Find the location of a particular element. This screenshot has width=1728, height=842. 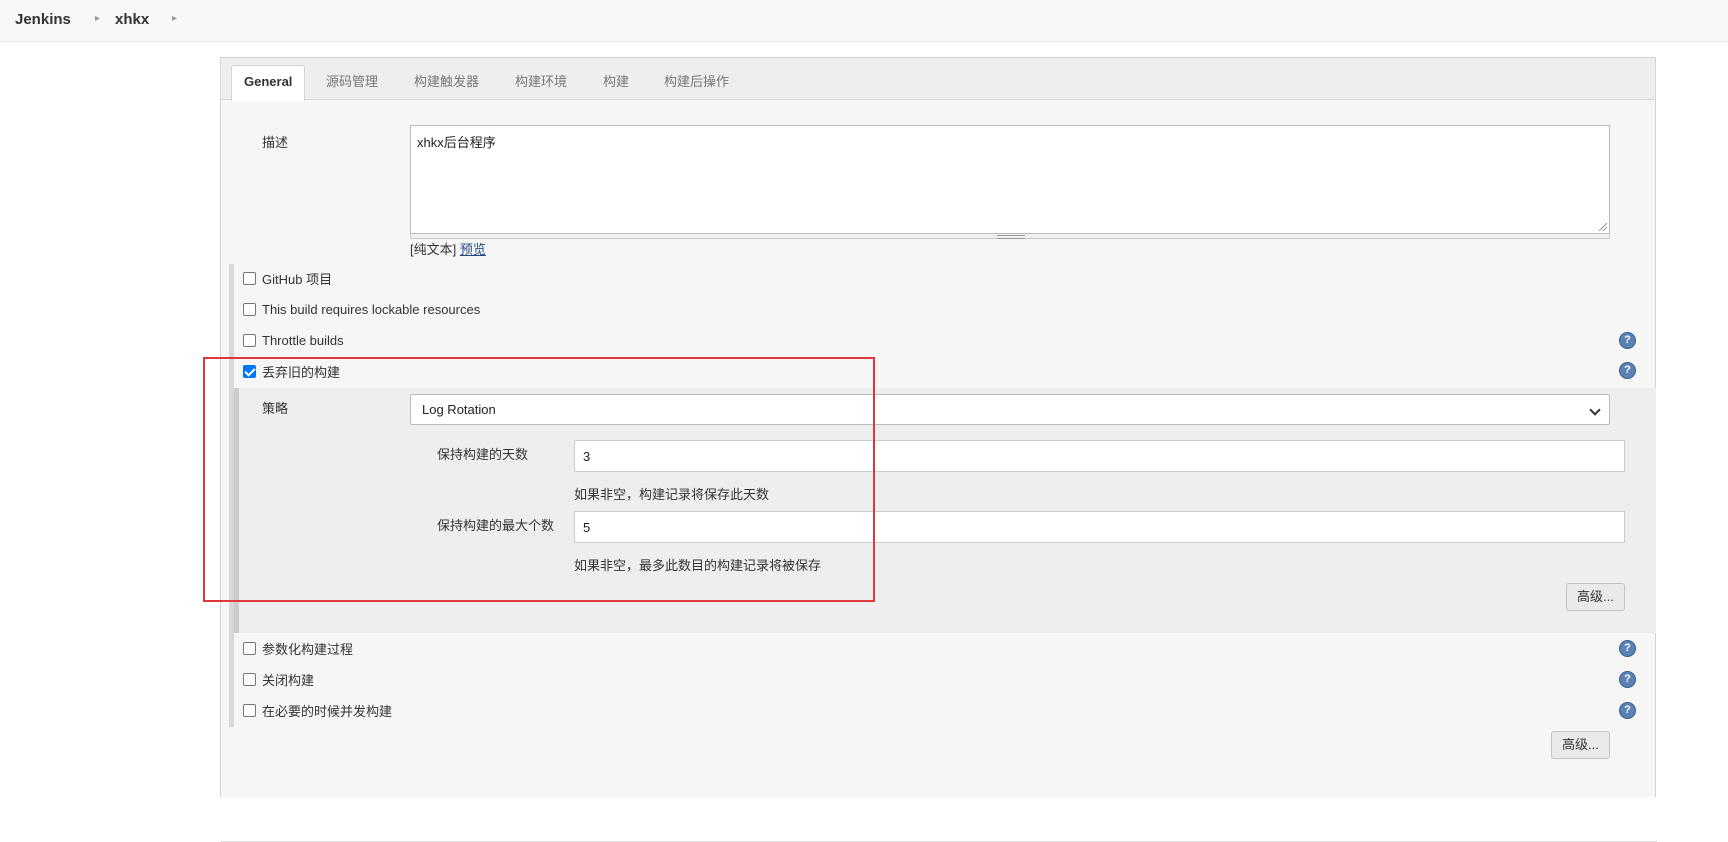

checkbox-concurrent-builds is located at coordinates (249, 710).